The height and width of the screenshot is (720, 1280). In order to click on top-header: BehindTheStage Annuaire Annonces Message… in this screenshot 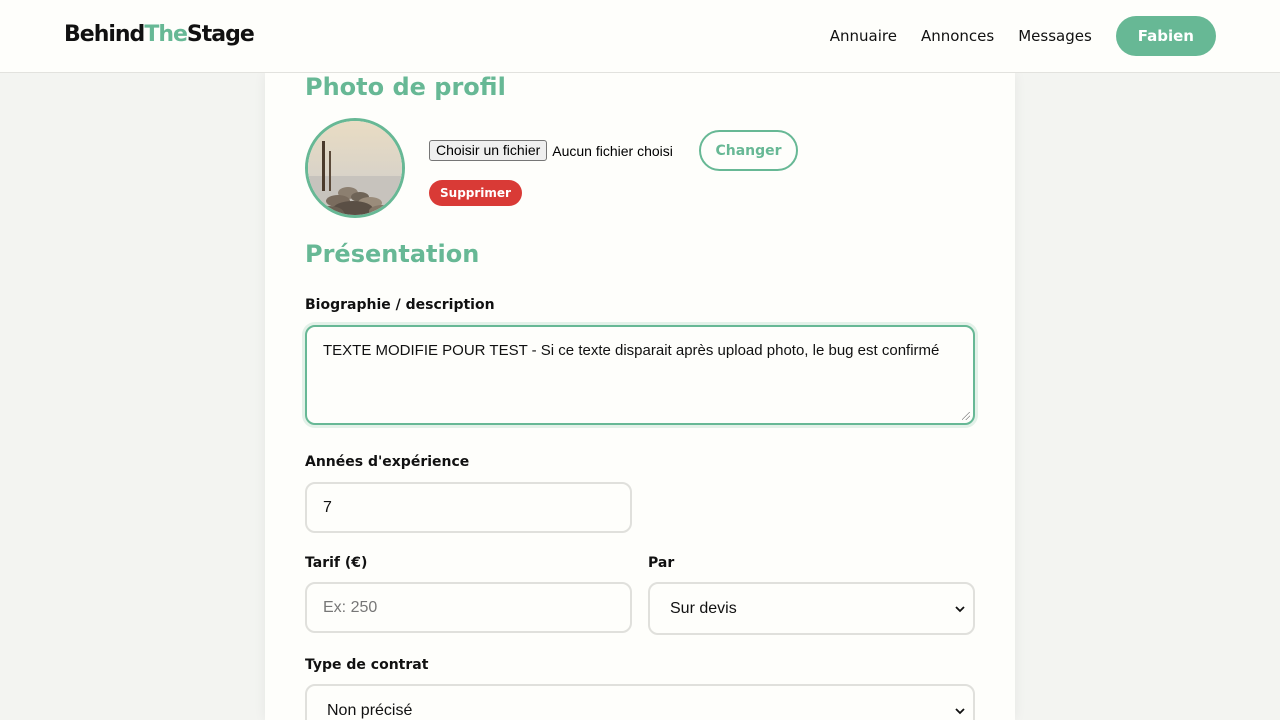, I will do `click(640, 36)`.